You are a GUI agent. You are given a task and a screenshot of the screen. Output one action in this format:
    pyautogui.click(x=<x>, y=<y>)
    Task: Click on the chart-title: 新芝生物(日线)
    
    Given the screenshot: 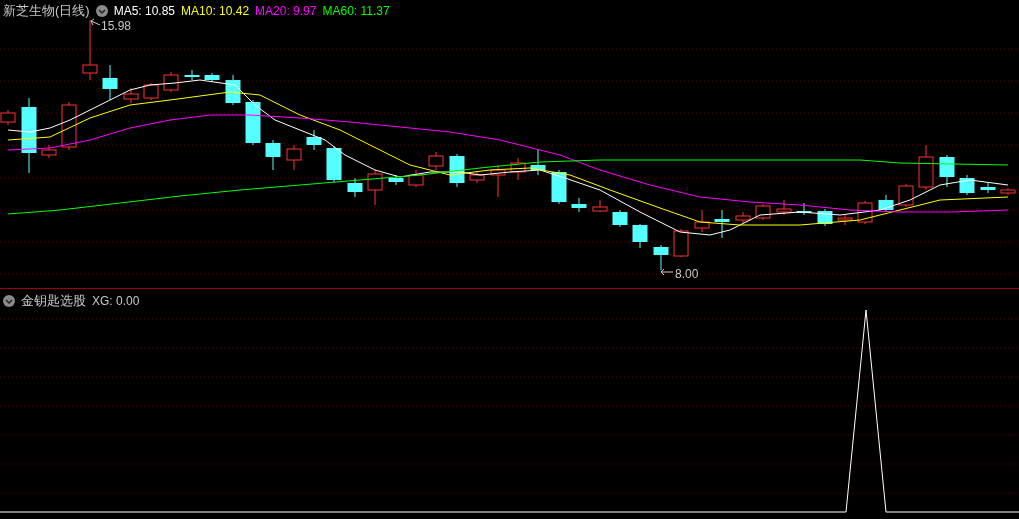 What is the action you would take?
    pyautogui.click(x=46, y=11)
    